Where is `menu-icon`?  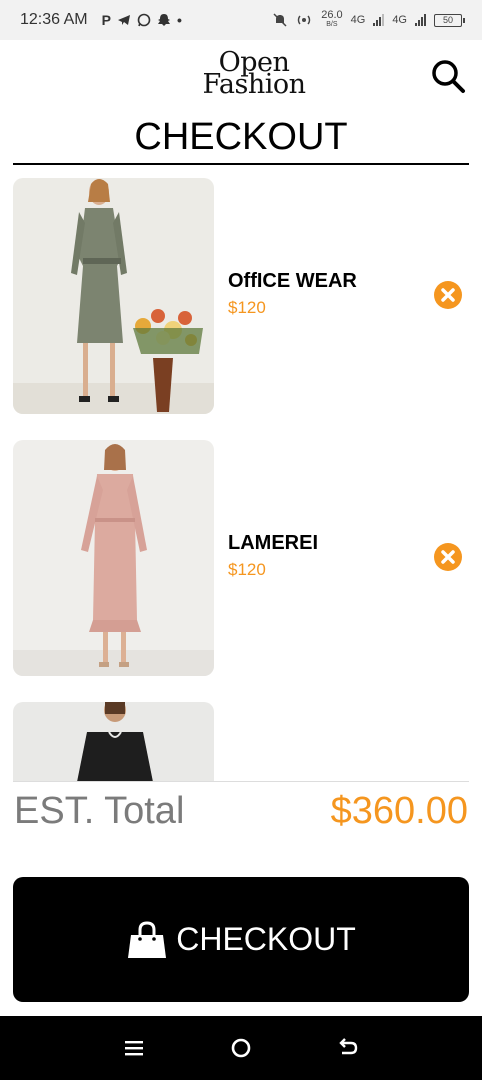
menu-icon is located at coordinates (133, 1048).